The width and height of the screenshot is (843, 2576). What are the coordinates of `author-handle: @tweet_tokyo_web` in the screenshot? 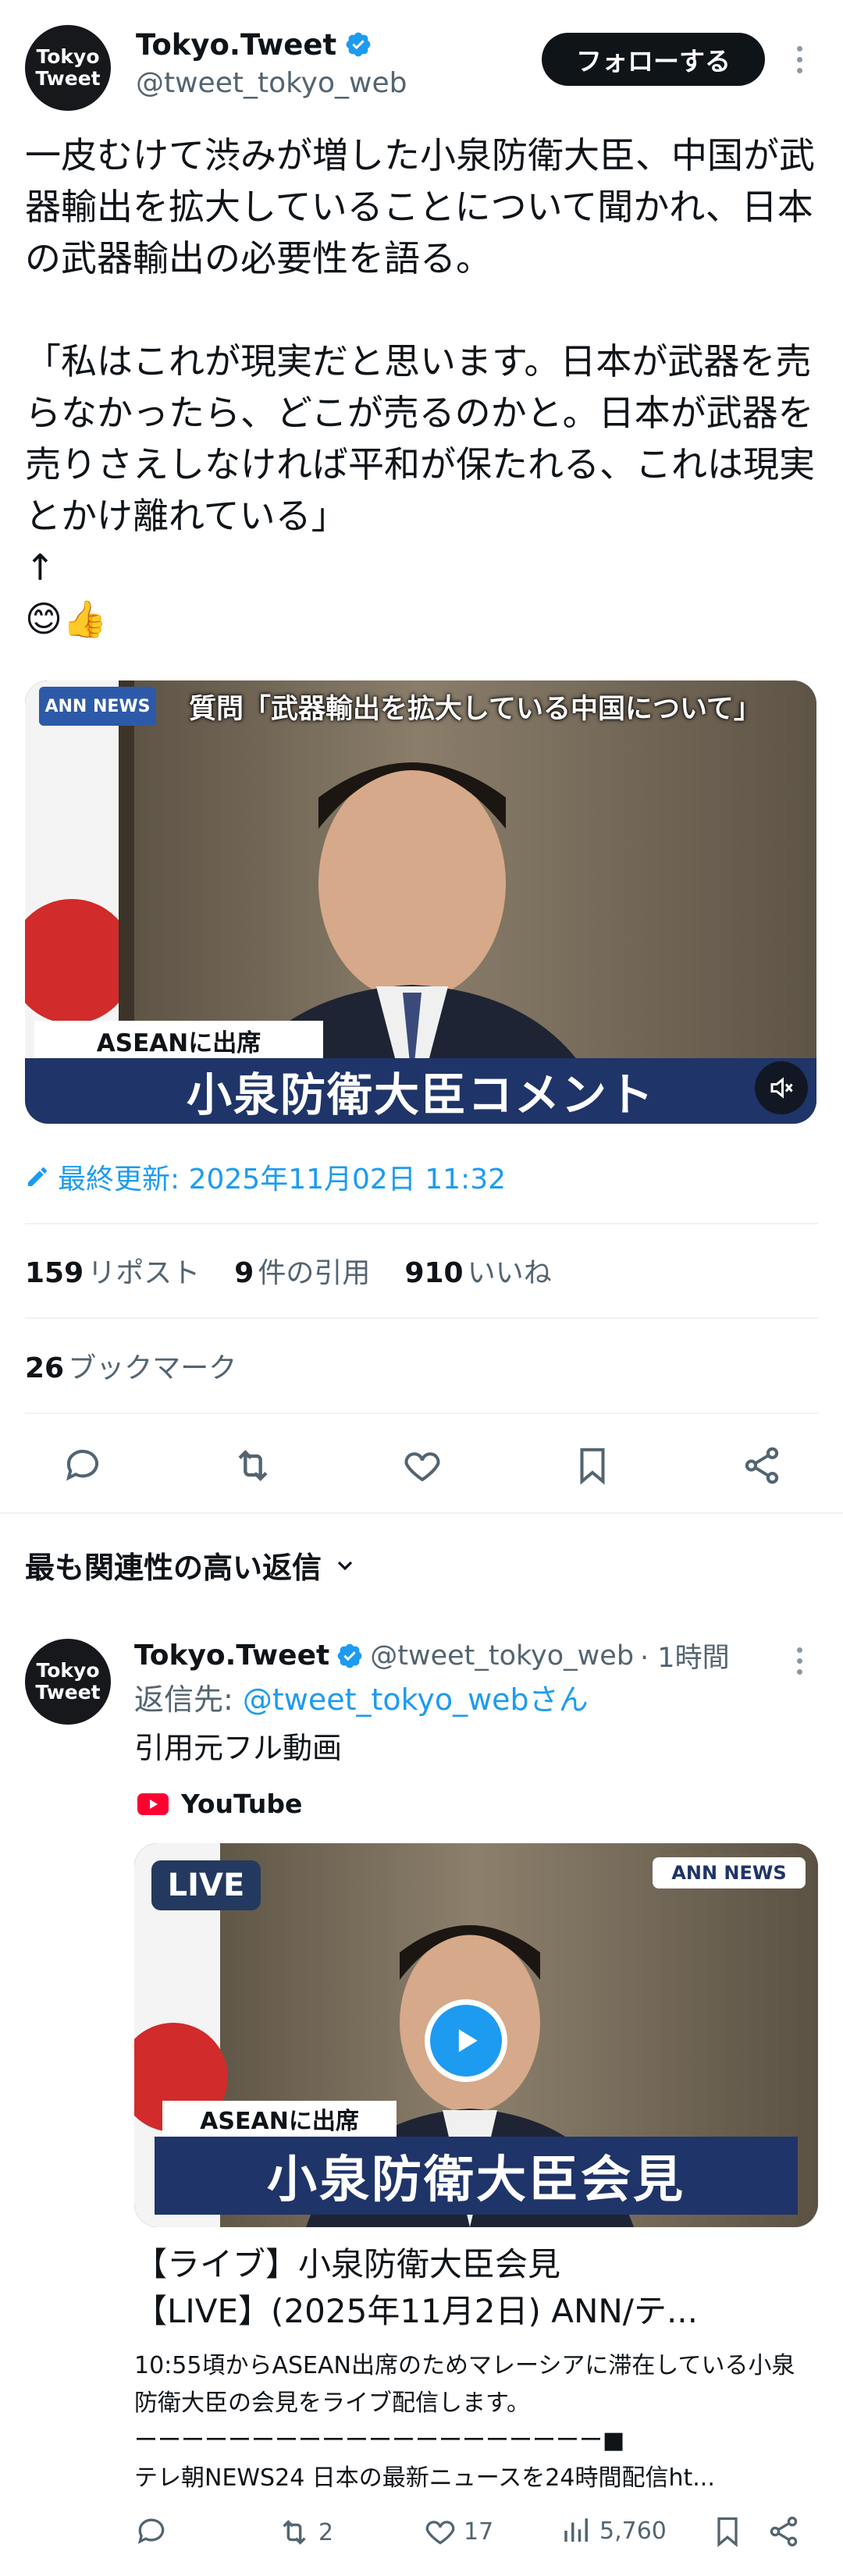 It's located at (331, 83).